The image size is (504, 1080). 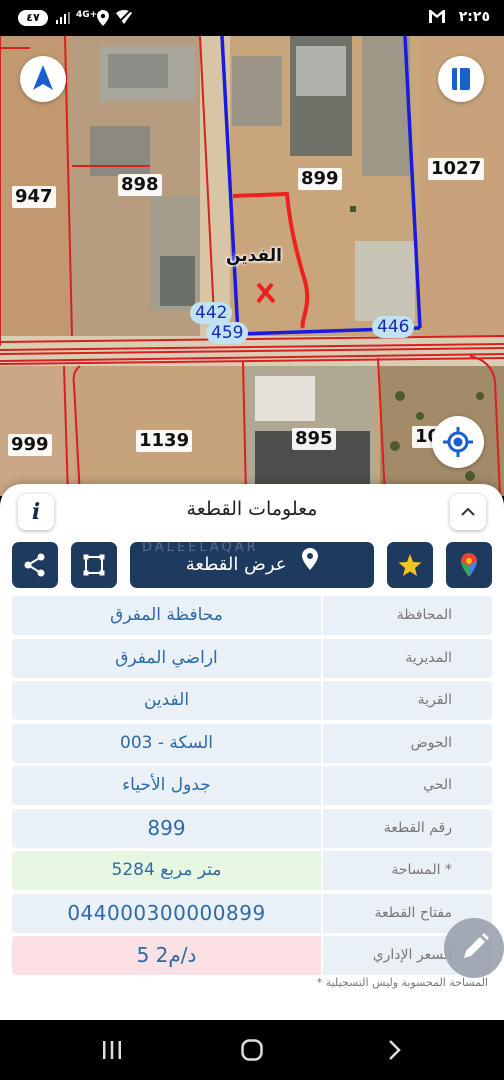 I want to click on parcel-number-label: رقم القطعة, so click(x=407, y=828).